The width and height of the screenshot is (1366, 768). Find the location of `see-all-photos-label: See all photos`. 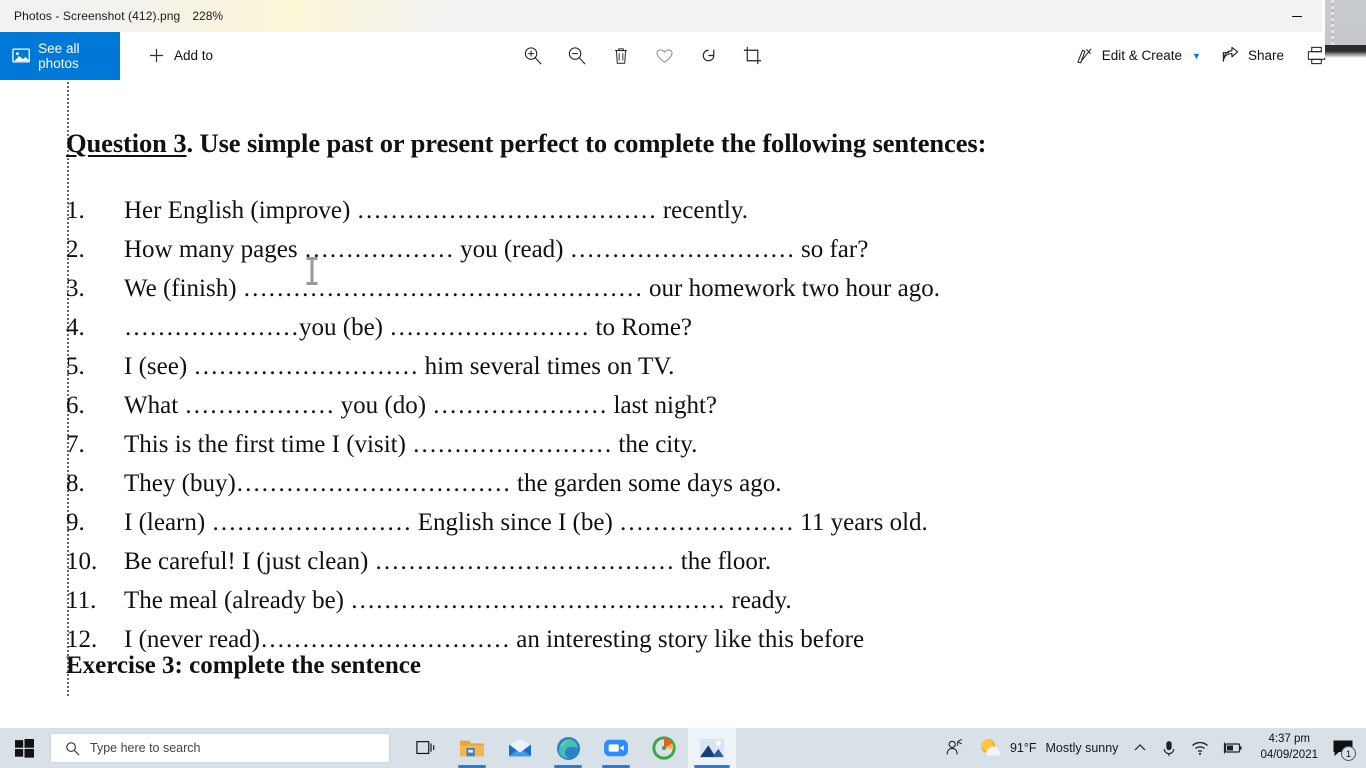

see-all-photos-label: See all photos is located at coordinates (59, 55).